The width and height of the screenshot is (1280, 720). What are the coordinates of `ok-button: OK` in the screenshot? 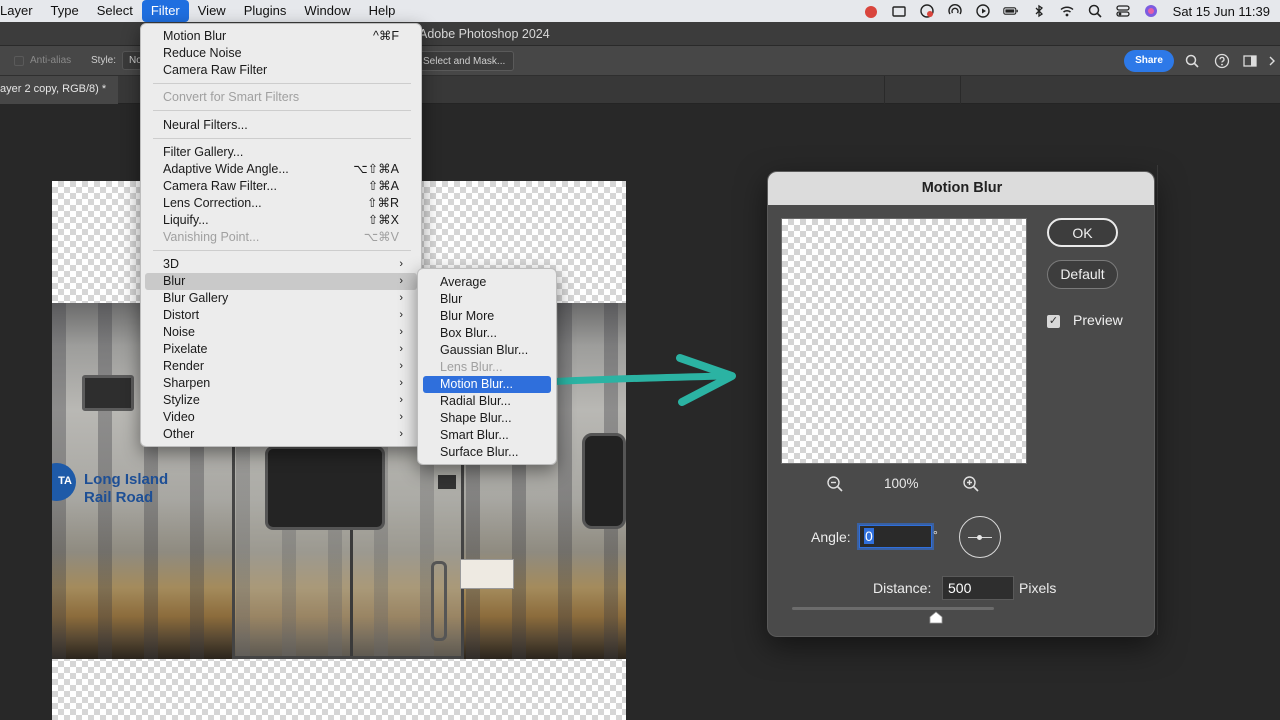 It's located at (1082, 232).